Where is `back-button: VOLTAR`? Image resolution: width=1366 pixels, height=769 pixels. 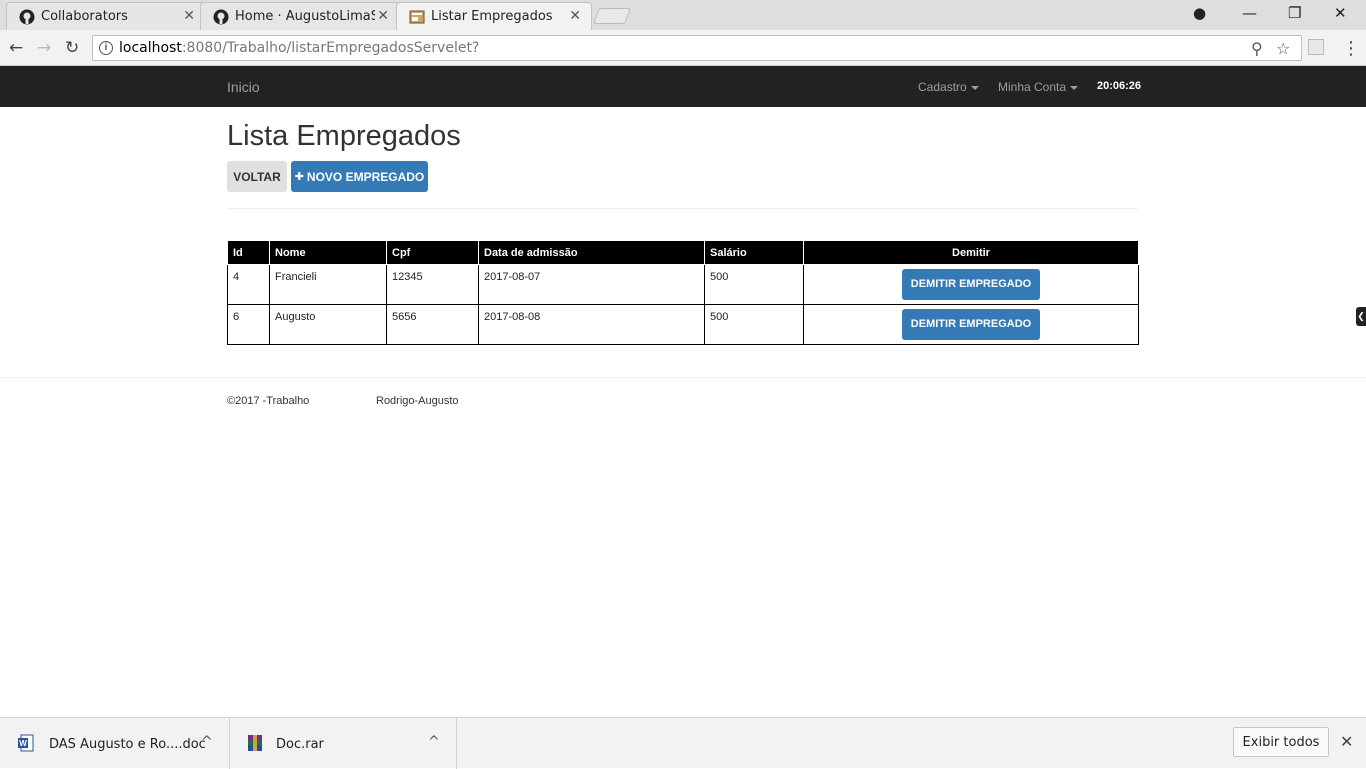 back-button: VOLTAR is located at coordinates (257, 176).